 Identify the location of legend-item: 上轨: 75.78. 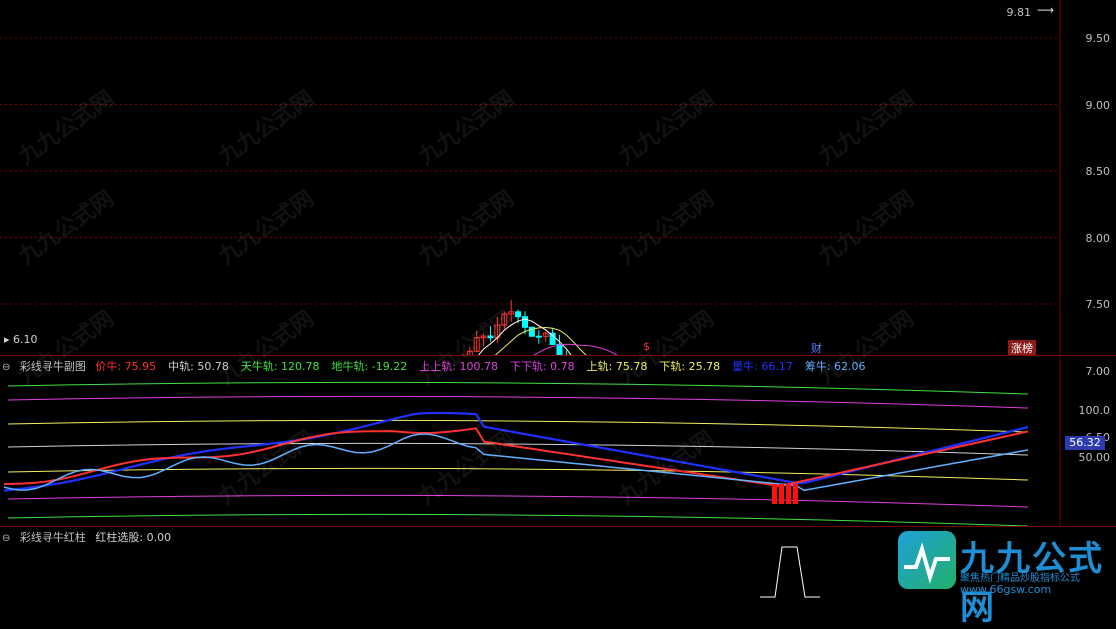
(620, 366).